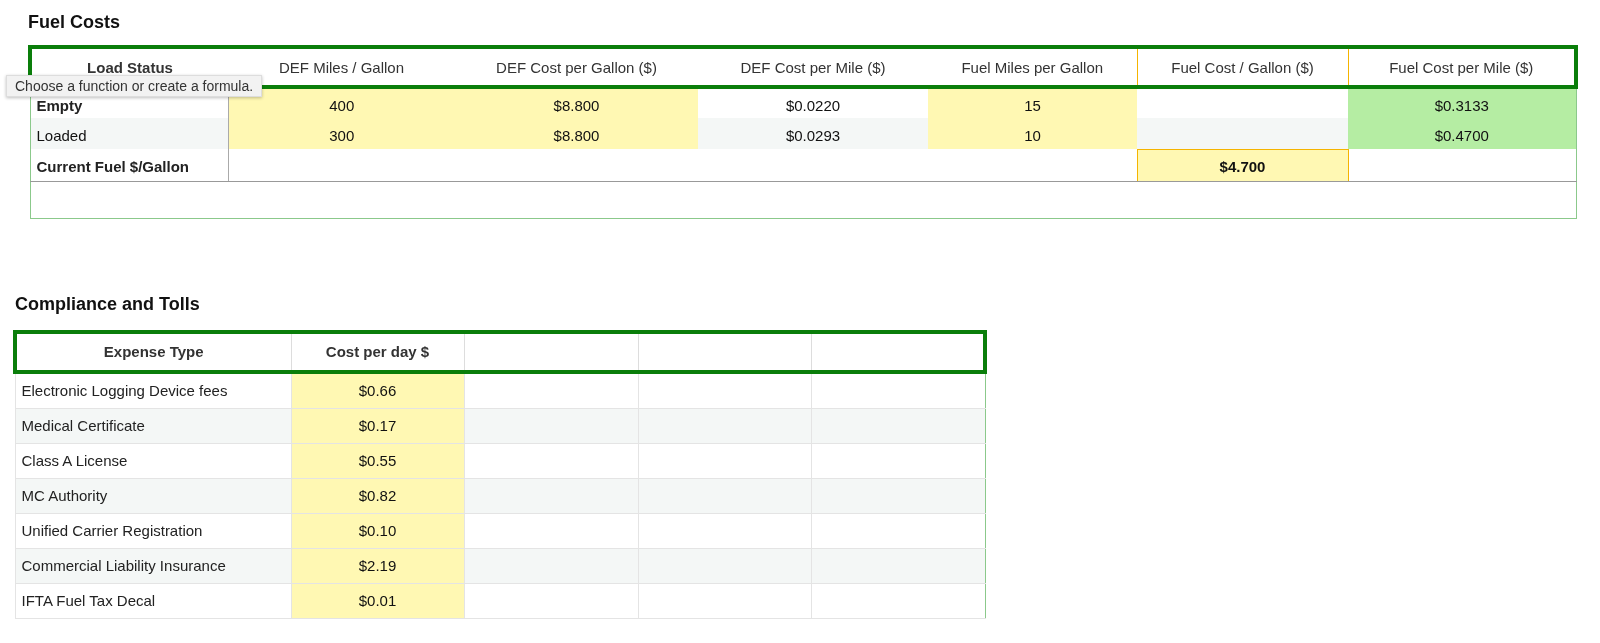  What do you see at coordinates (341, 133) in the screenshot?
I see `table-cell: 300` at bounding box center [341, 133].